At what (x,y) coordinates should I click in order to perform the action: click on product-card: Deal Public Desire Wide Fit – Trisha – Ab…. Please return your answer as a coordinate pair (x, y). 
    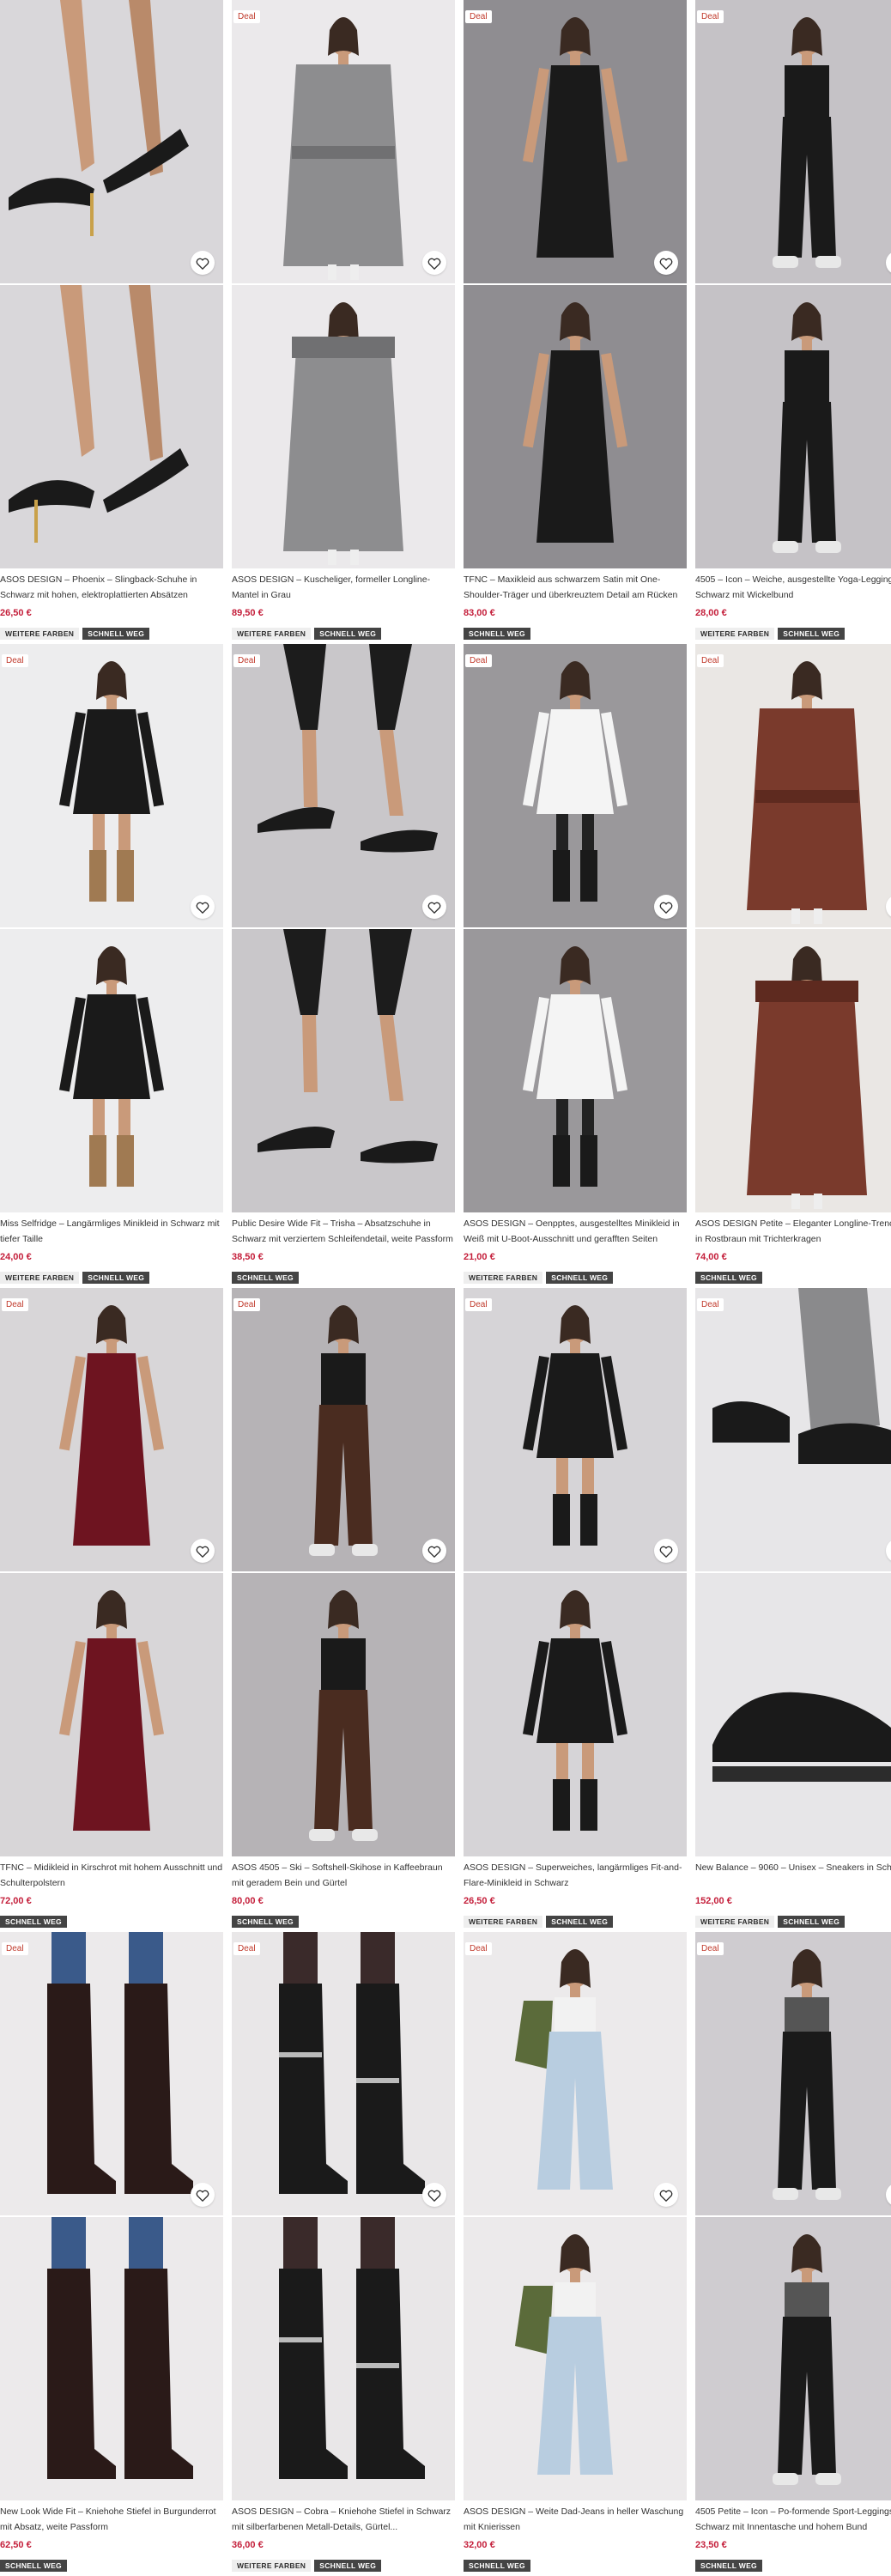
    Looking at the image, I should click on (344, 966).